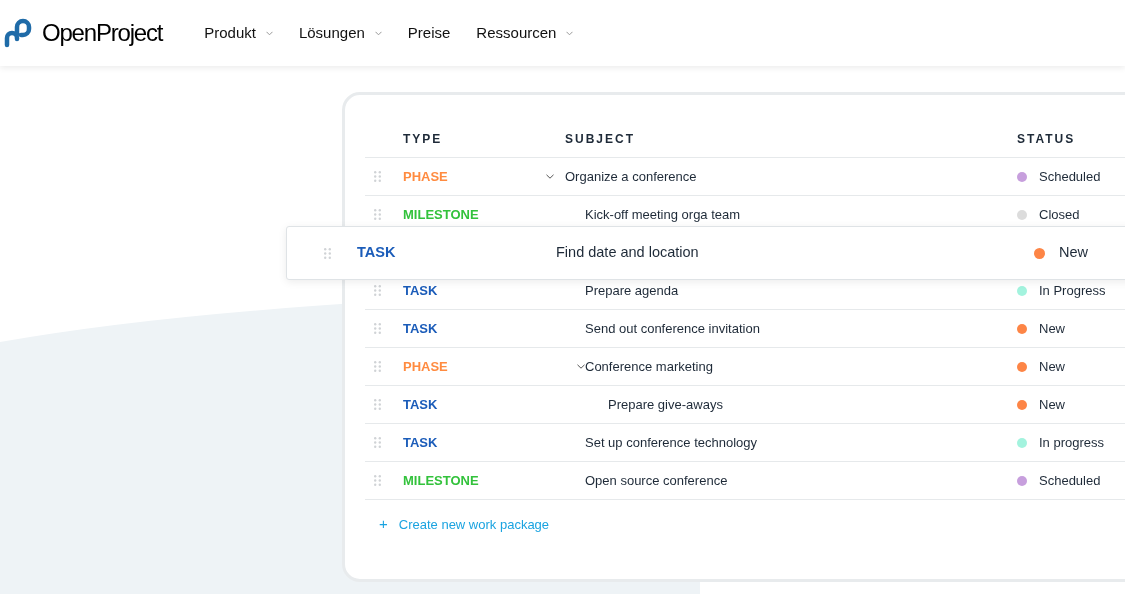 The height and width of the screenshot is (594, 1125). Describe the element at coordinates (672, 328) in the screenshot. I see `subject-text: Send out conference invitation` at that location.